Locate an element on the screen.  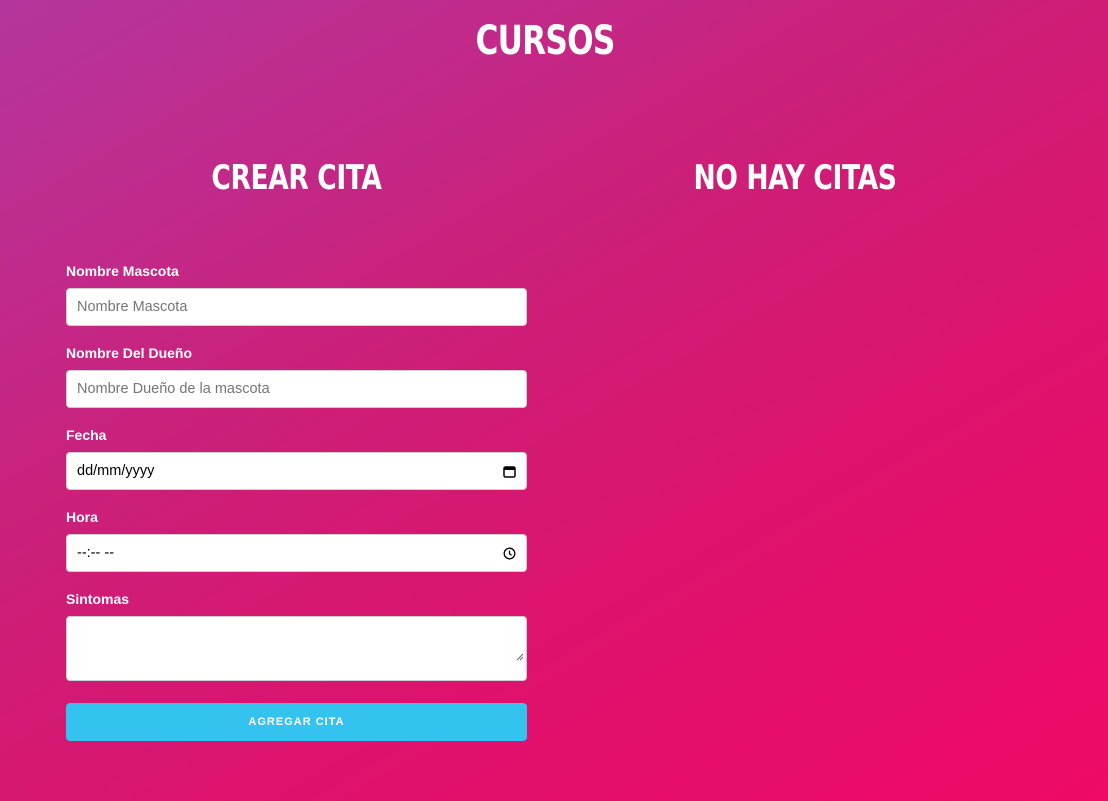
pet-name-label: Nombre Mascota is located at coordinates (122, 271).